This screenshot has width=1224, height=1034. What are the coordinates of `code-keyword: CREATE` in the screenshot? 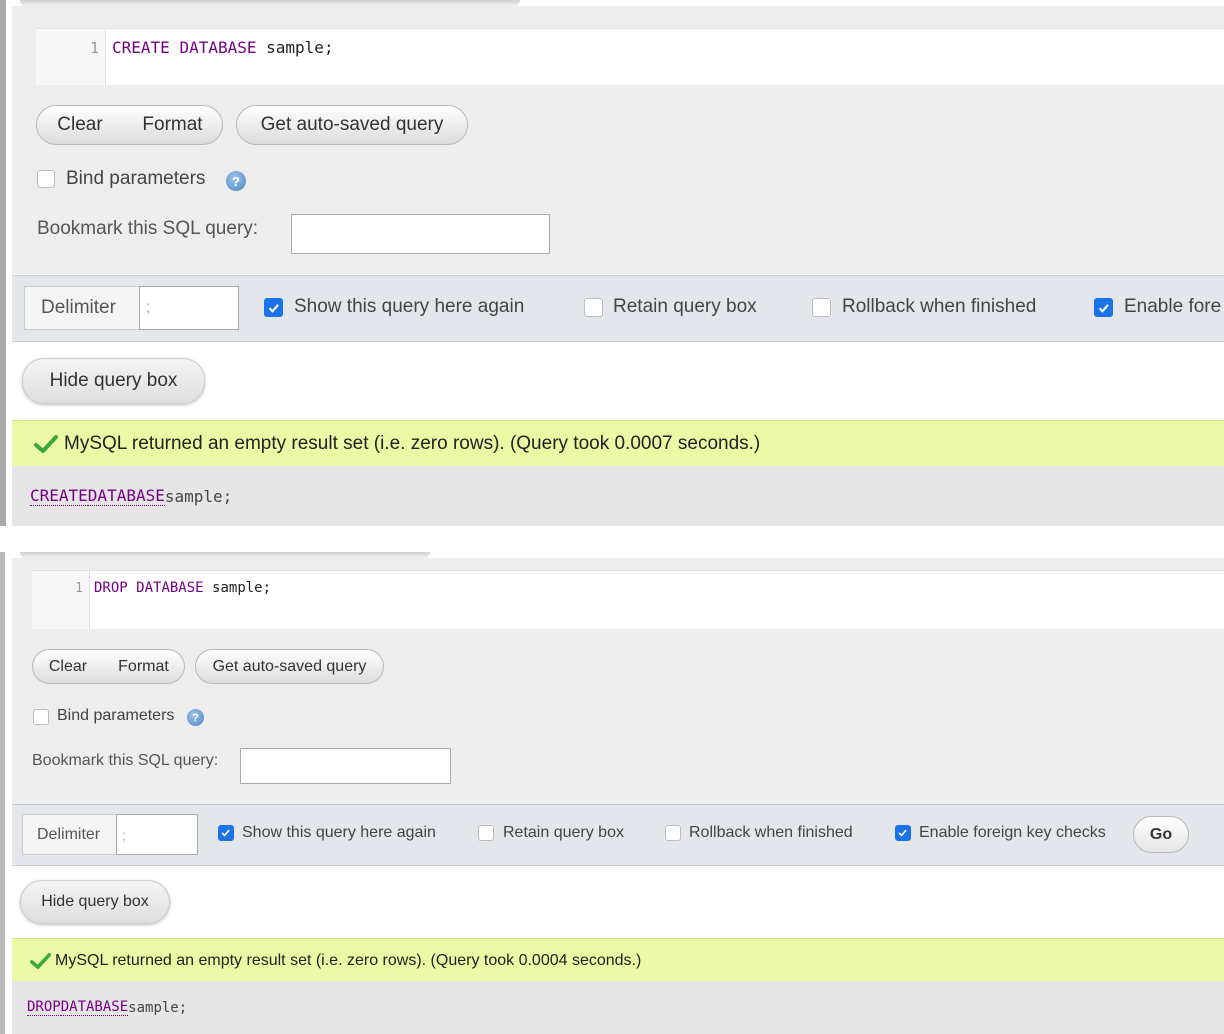 It's located at (141, 47).